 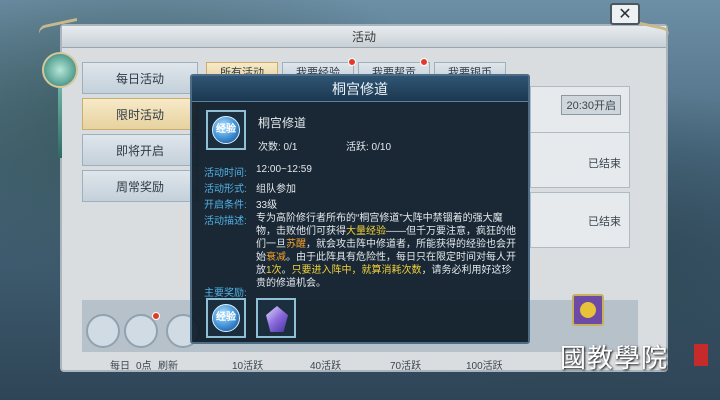 What do you see at coordinates (366, 231) in the screenshot?
I see `desc-highlight: 大量经验` at bounding box center [366, 231].